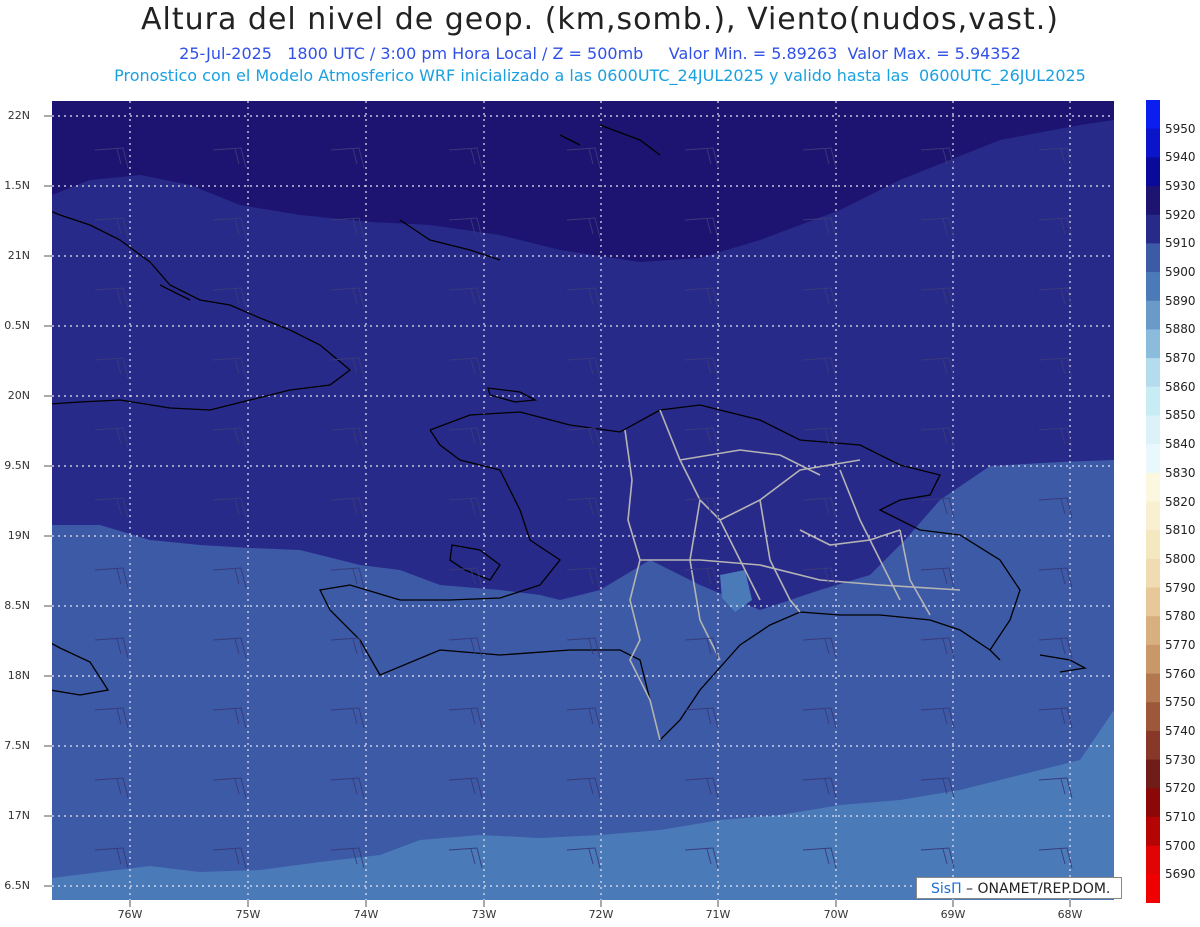 This screenshot has height=927, width=1200. Describe the element at coordinates (718, 914) in the screenshot. I see `lon-label: 71W` at that location.